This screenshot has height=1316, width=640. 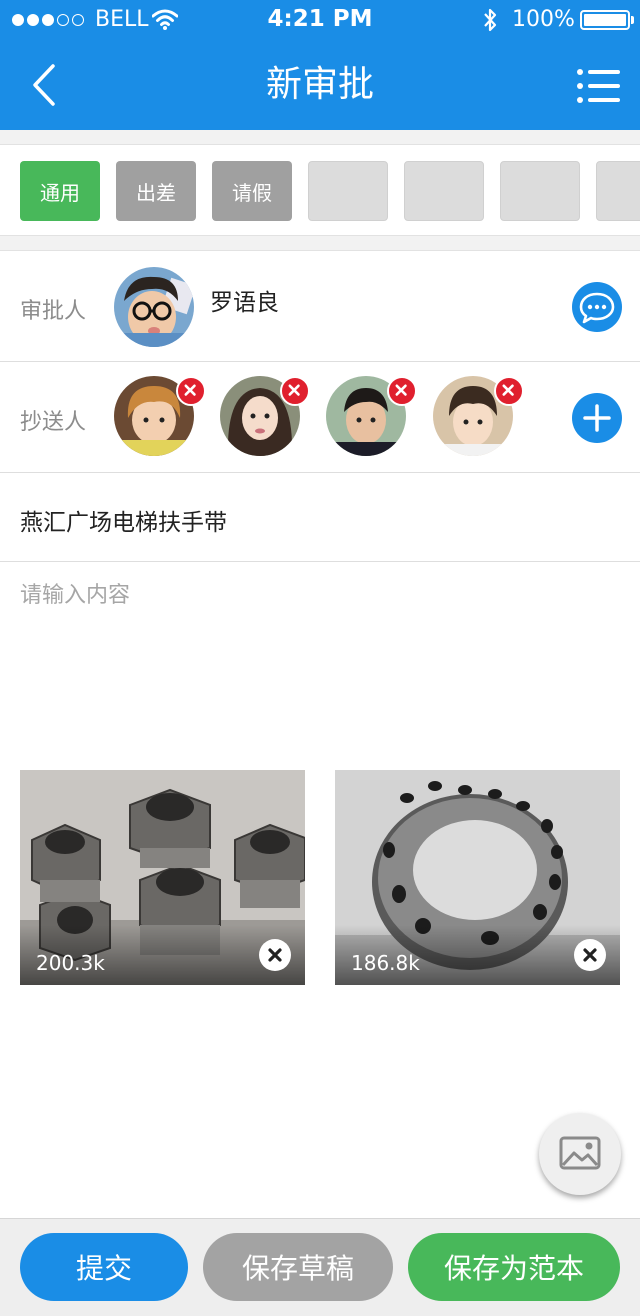 What do you see at coordinates (385, 963) in the screenshot?
I see `file-size: 186.8k` at bounding box center [385, 963].